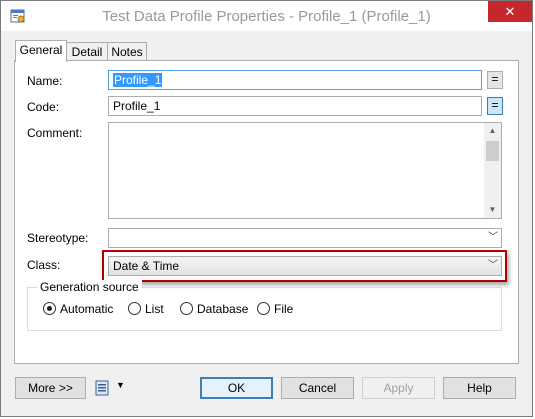  Describe the element at coordinates (492, 210) in the screenshot. I see `scroll-down-icon: ▼` at that location.